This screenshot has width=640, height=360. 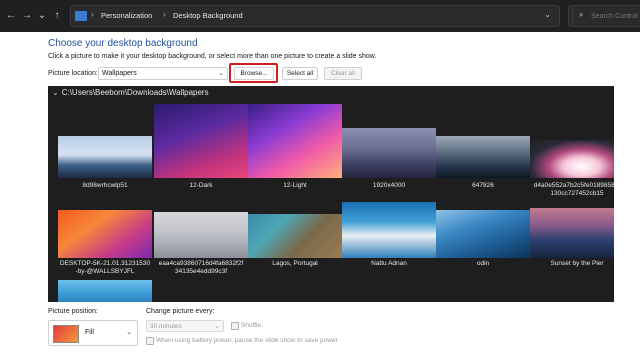 What do you see at coordinates (300, 73) in the screenshot?
I see `select-all-button: Select all` at bounding box center [300, 73].